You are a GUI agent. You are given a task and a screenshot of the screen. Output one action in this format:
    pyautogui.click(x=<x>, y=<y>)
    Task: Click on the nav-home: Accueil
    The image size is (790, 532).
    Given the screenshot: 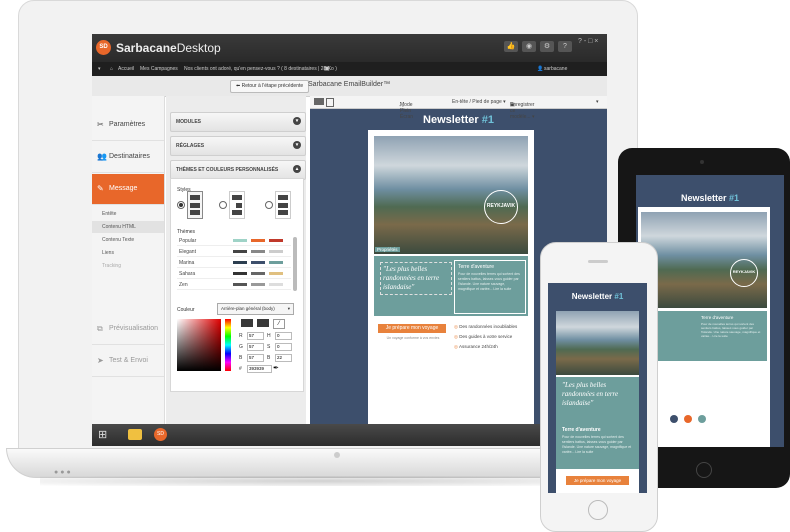 What is the action you would take?
    pyautogui.click(x=126, y=69)
    